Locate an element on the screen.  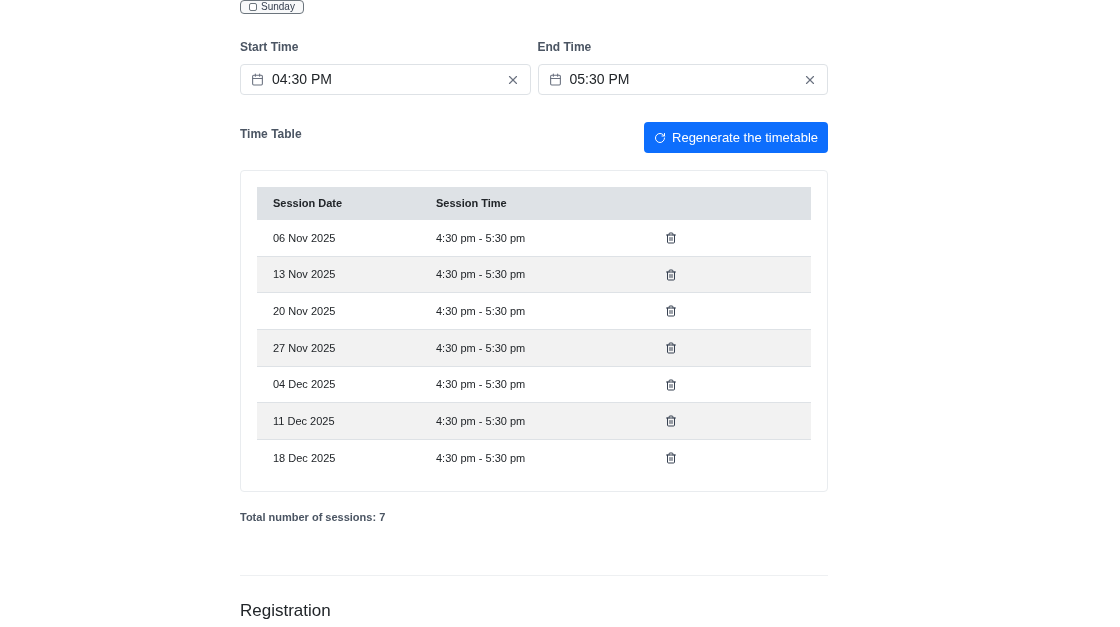
field-label: End Time is located at coordinates (565, 47).